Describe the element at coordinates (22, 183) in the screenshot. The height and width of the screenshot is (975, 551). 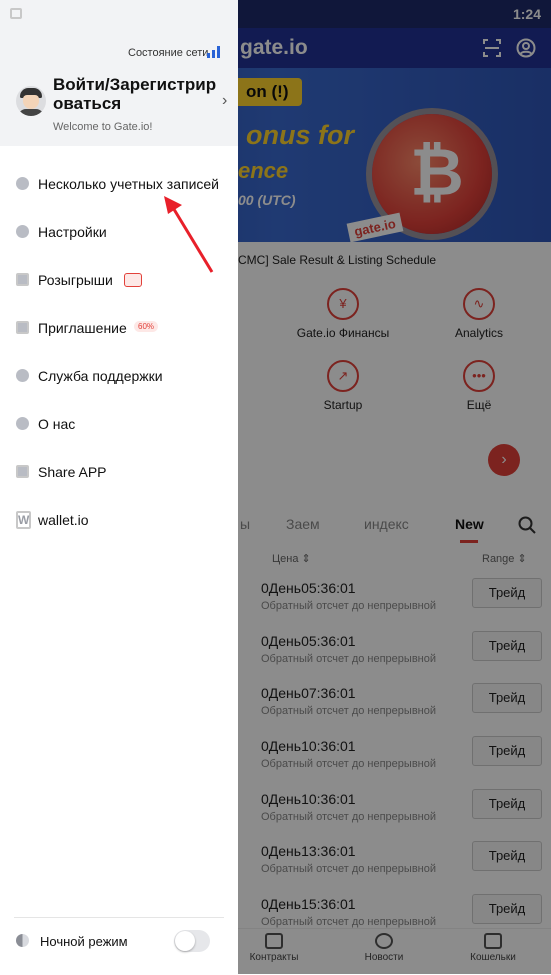
I see `accounts-icon` at that location.